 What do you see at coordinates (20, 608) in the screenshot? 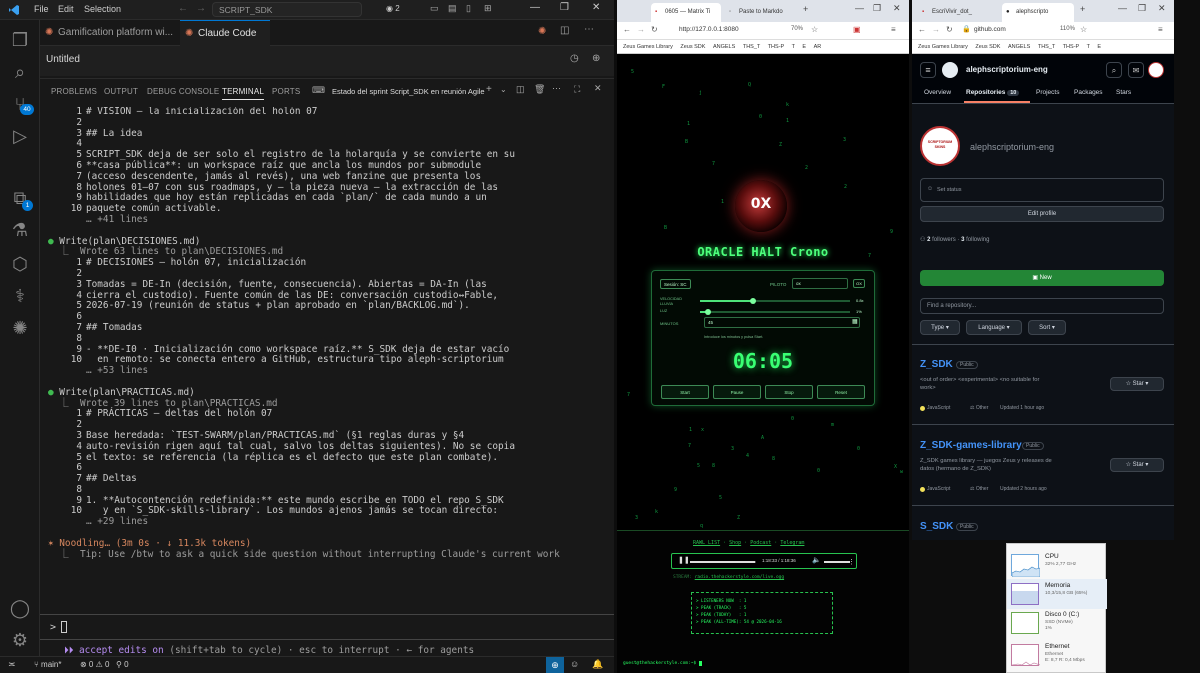
I see `account-icon: ◯` at bounding box center [20, 608].